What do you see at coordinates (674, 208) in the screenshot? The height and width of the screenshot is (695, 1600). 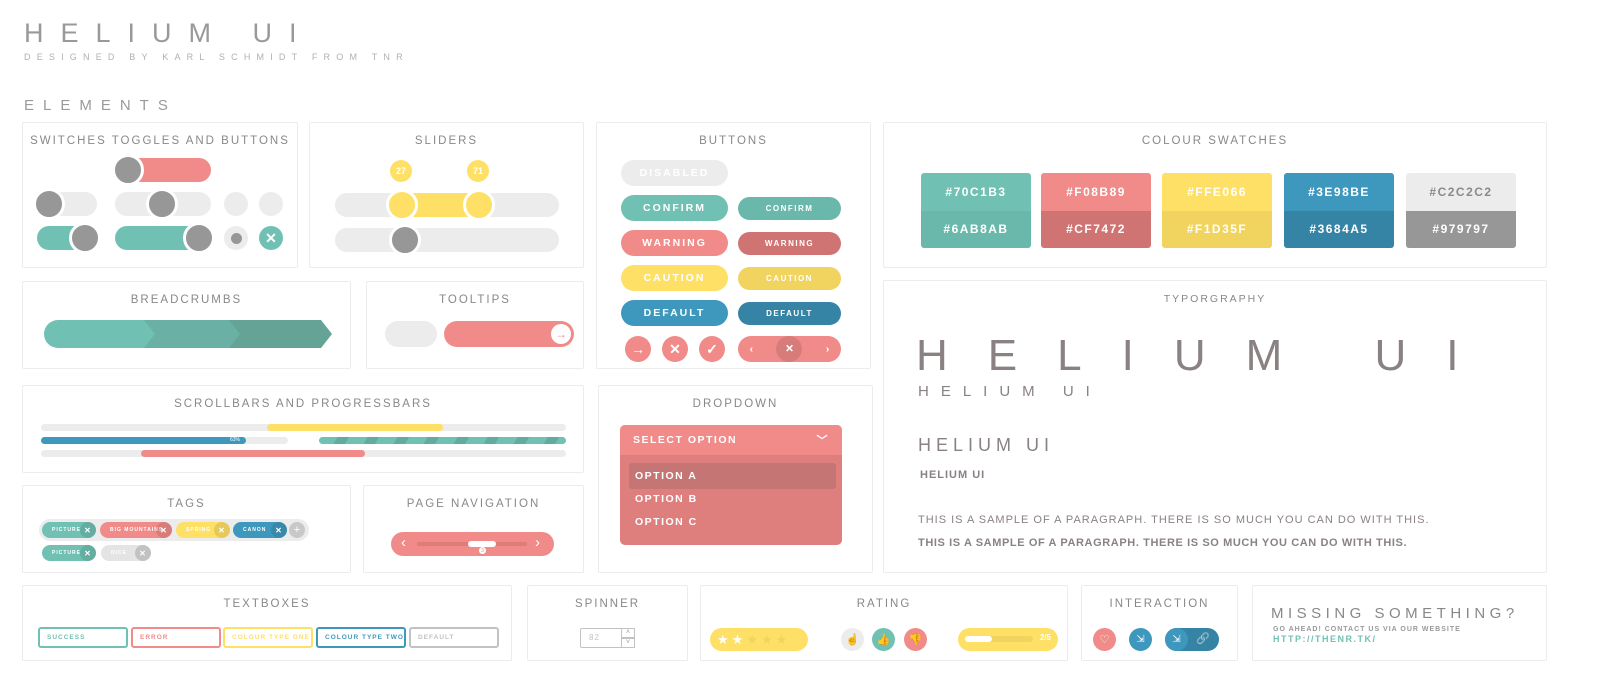 I see `confirm-button: CONFIRM` at bounding box center [674, 208].